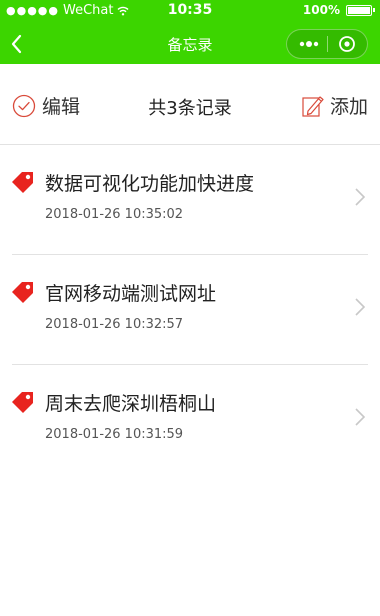 The image size is (380, 616). Describe the element at coordinates (131, 404) in the screenshot. I see `item-title: 周末去爬深圳梧桐山` at that location.